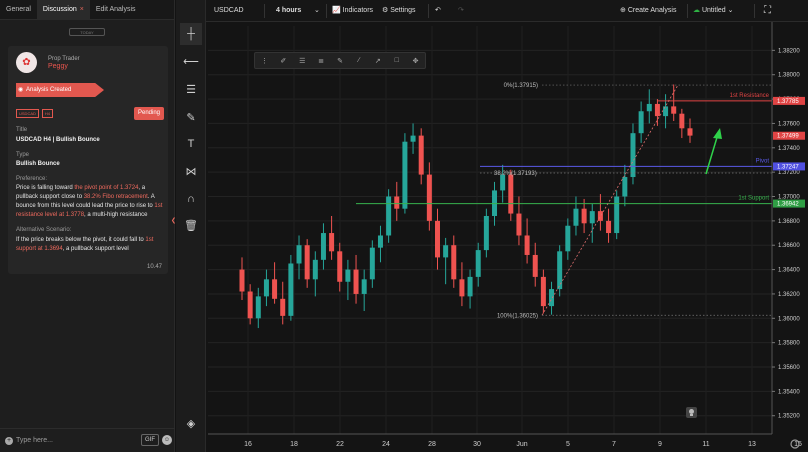 The height and width of the screenshot is (452, 808). I want to click on magnet-icon: ∩, so click(191, 199).